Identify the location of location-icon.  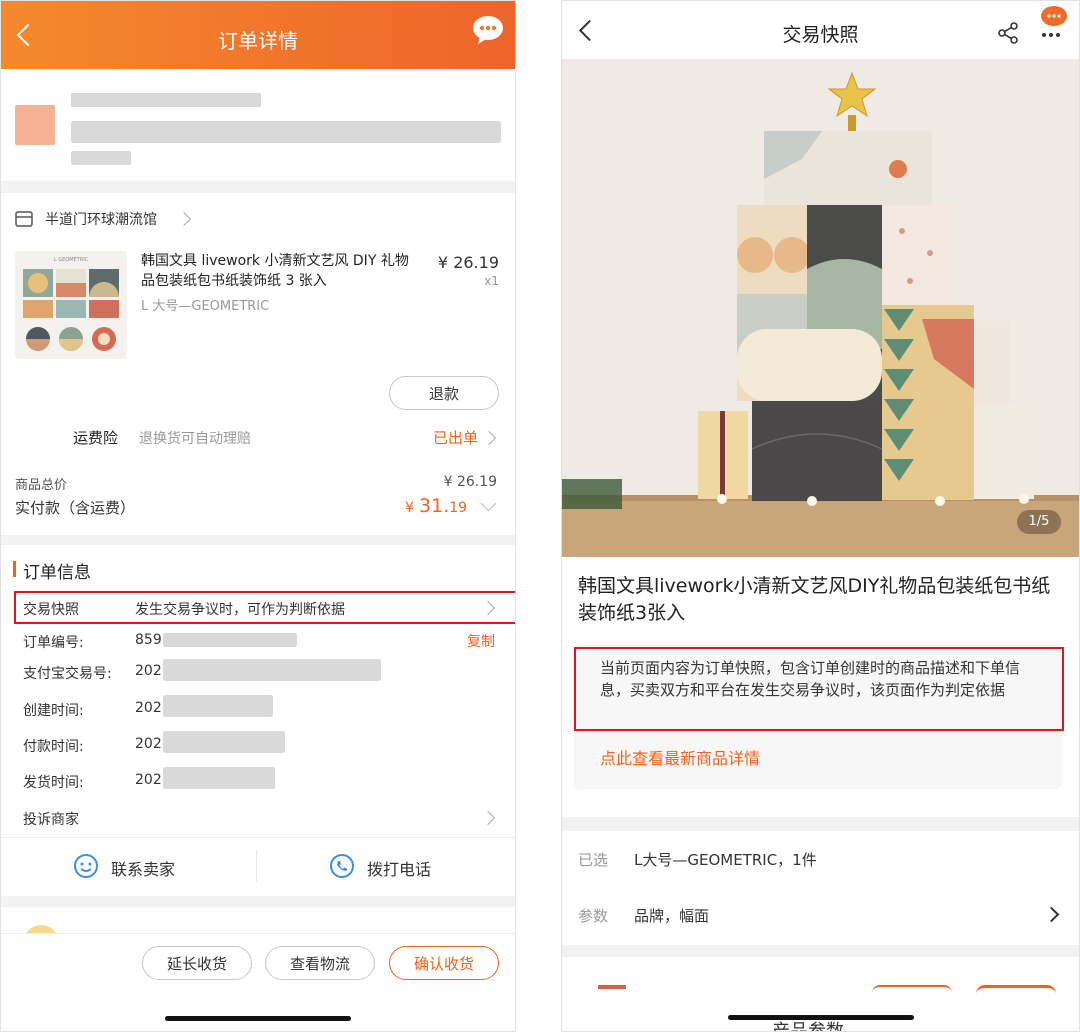
(35, 125).